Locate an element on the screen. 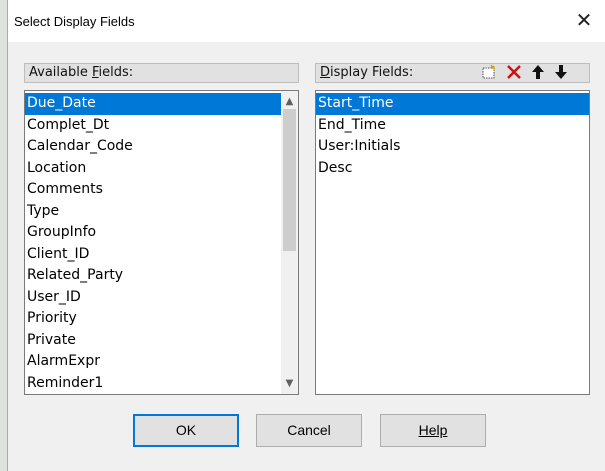 This screenshot has height=471, width=605. list-item: Related_Party is located at coordinates (153, 276).